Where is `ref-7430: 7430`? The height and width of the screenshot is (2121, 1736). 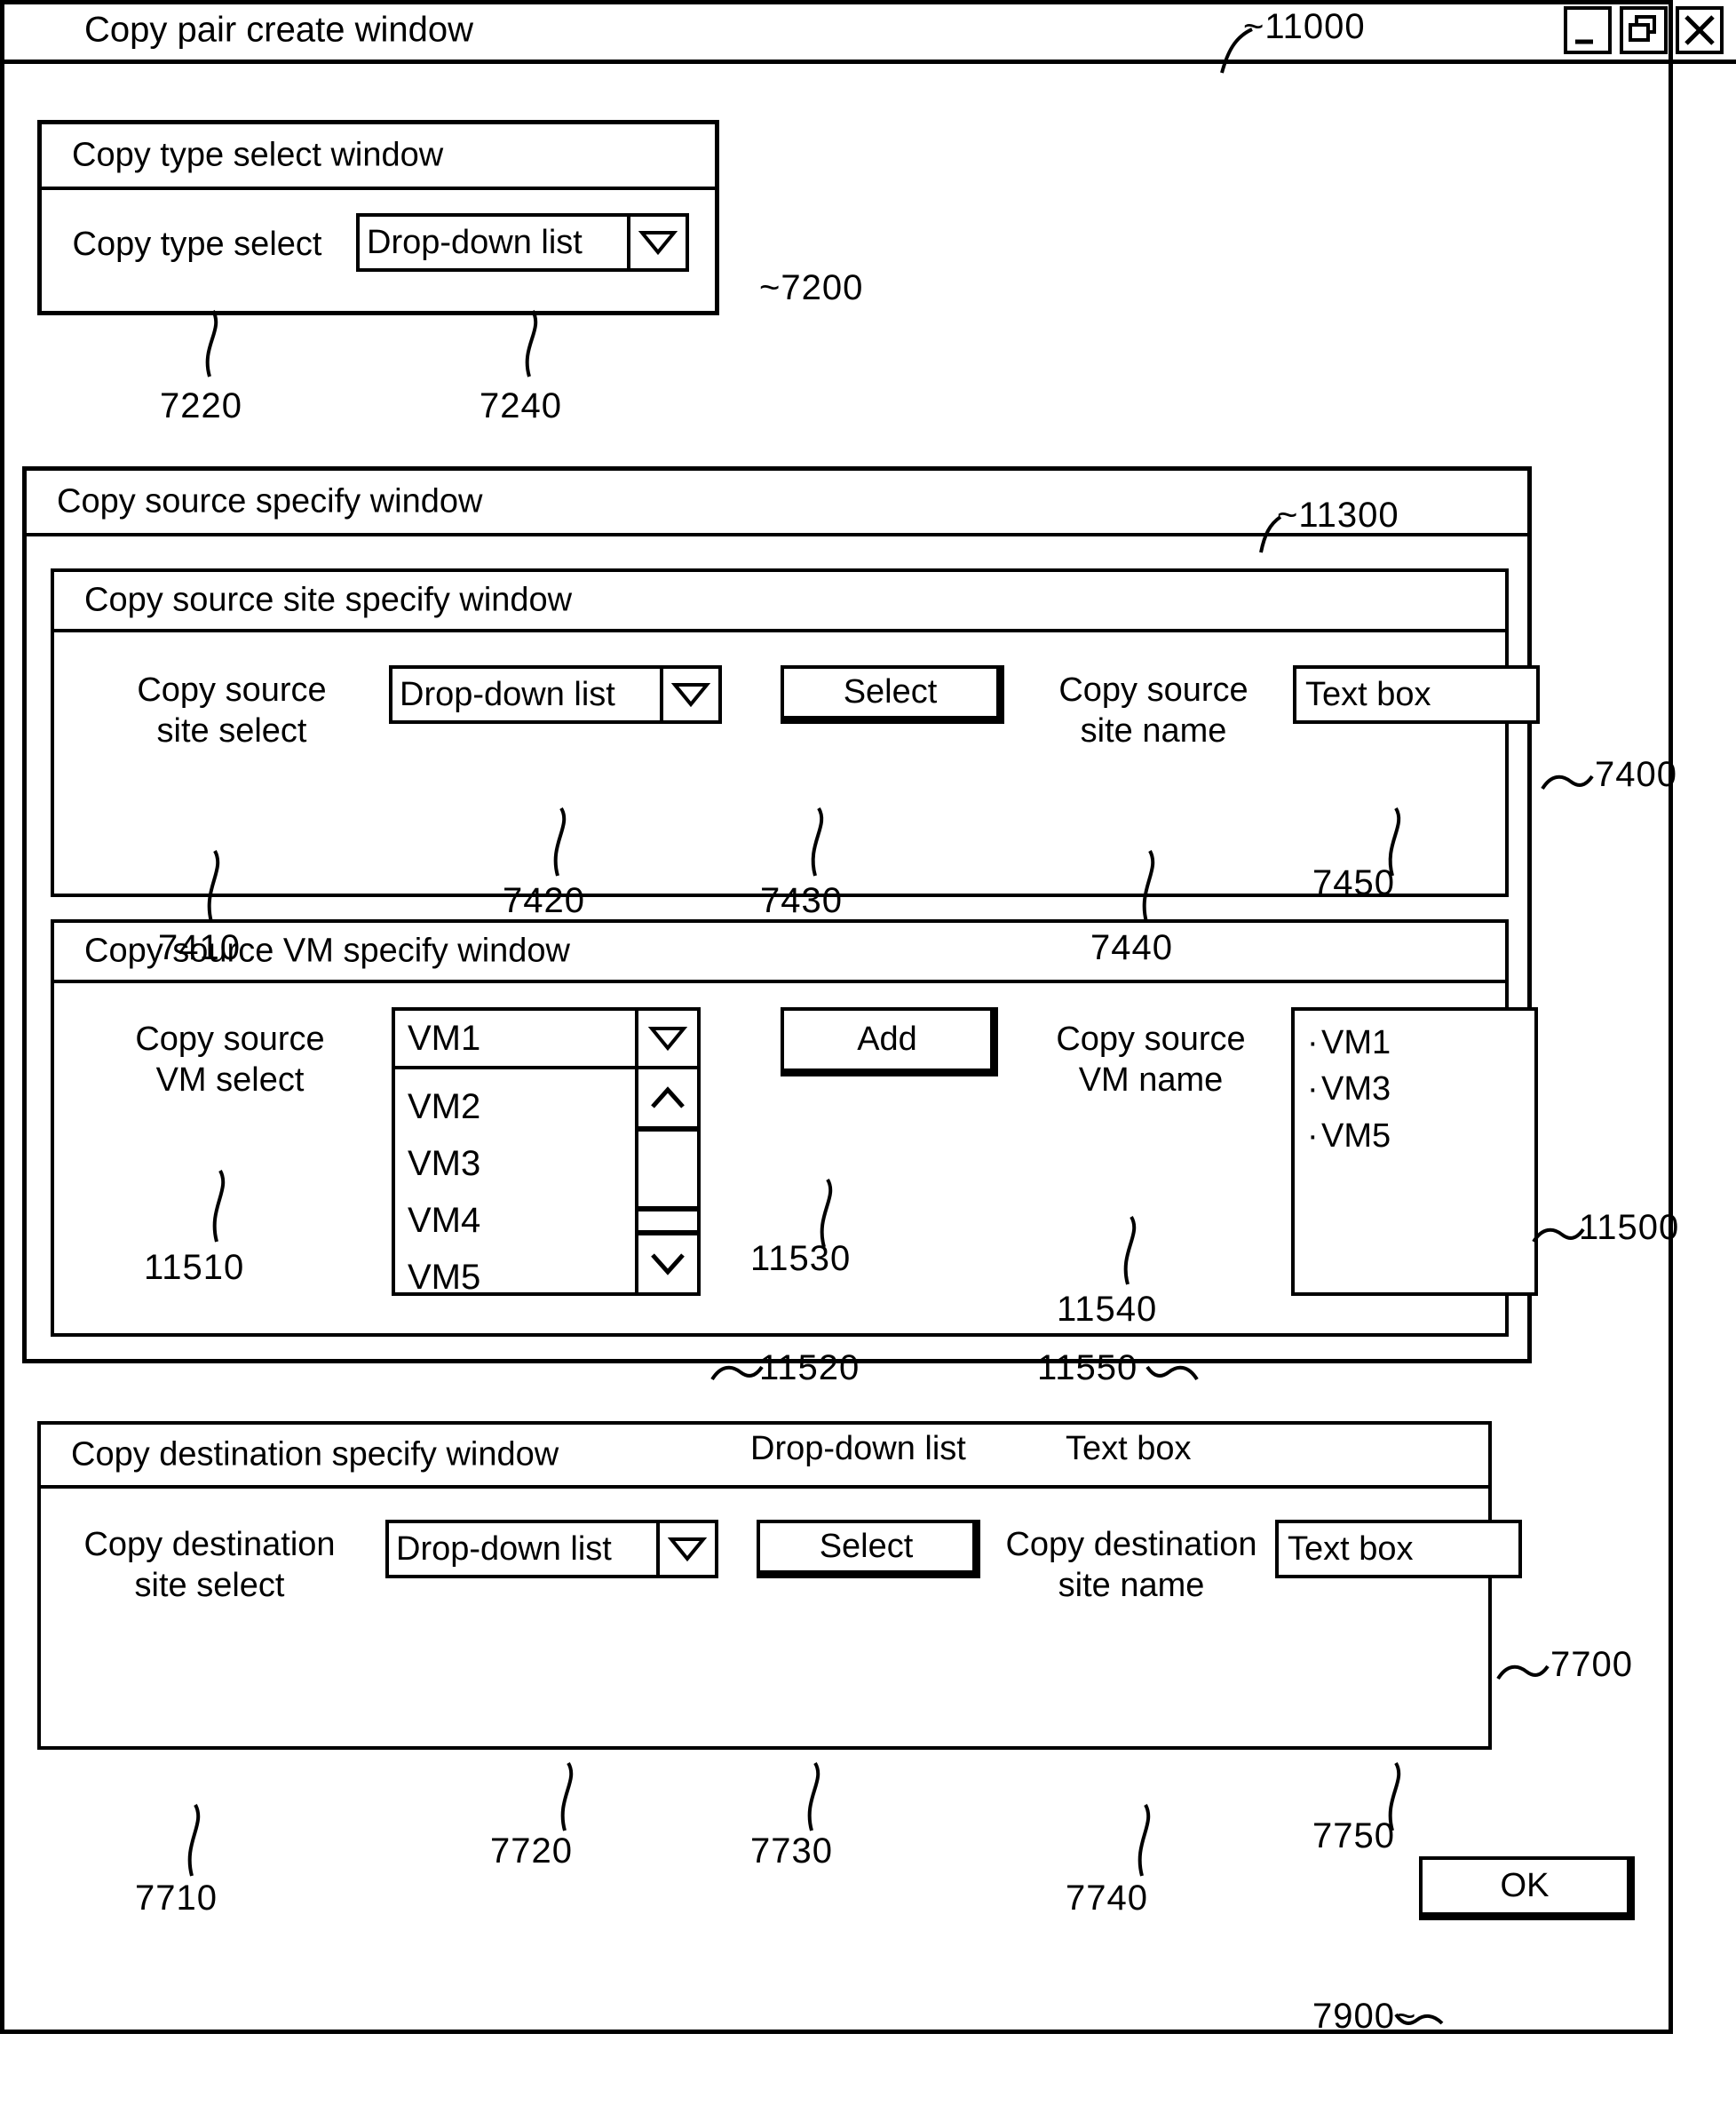 ref-7430: 7430 is located at coordinates (801, 900).